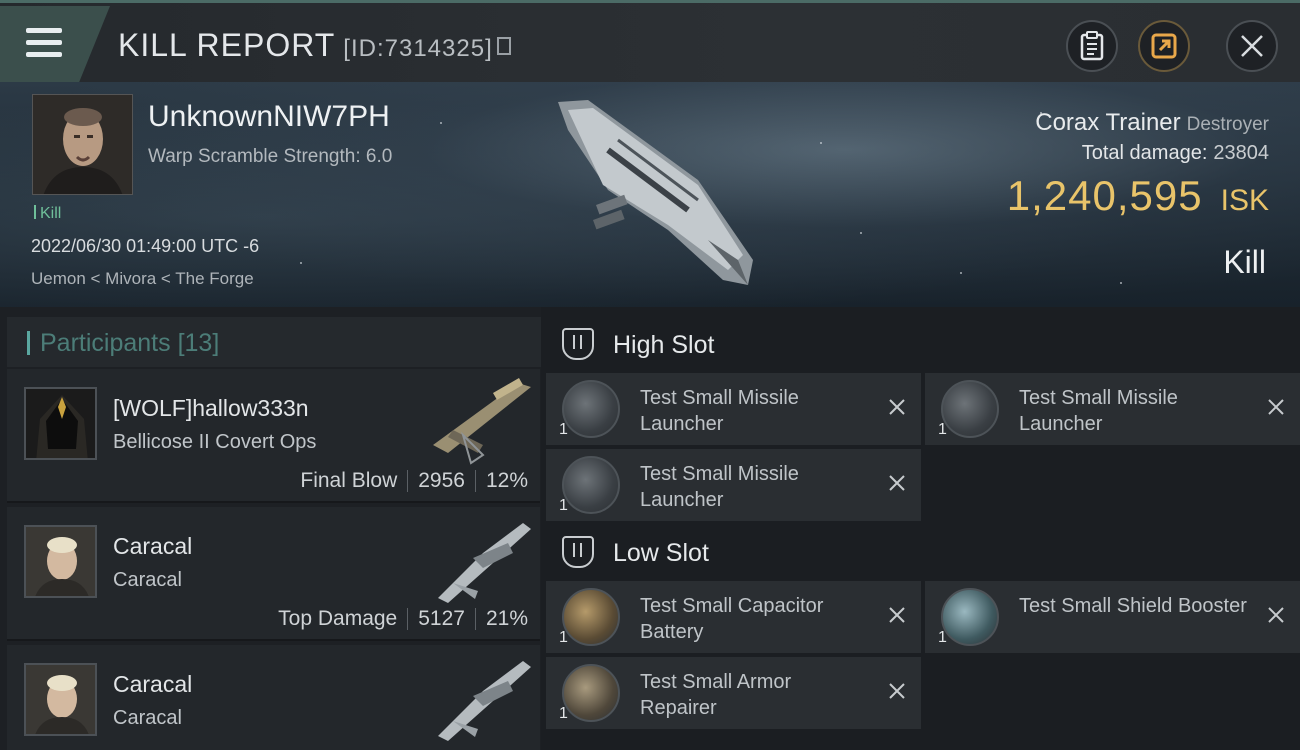 The image size is (1300, 750). Describe the element at coordinates (1133, 606) in the screenshot. I see `module-name: Test Small Shield Booster` at that location.